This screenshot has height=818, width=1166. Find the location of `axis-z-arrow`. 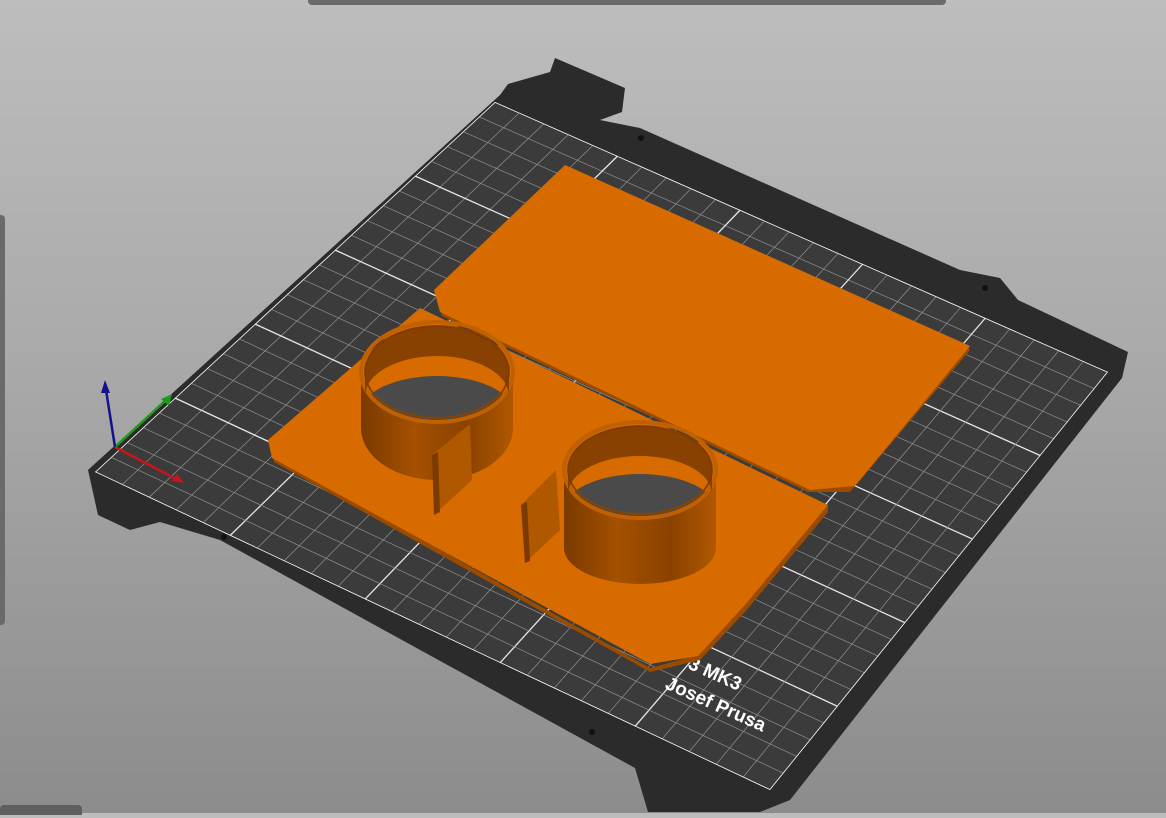

axis-z-arrow is located at coordinates (105, 386).